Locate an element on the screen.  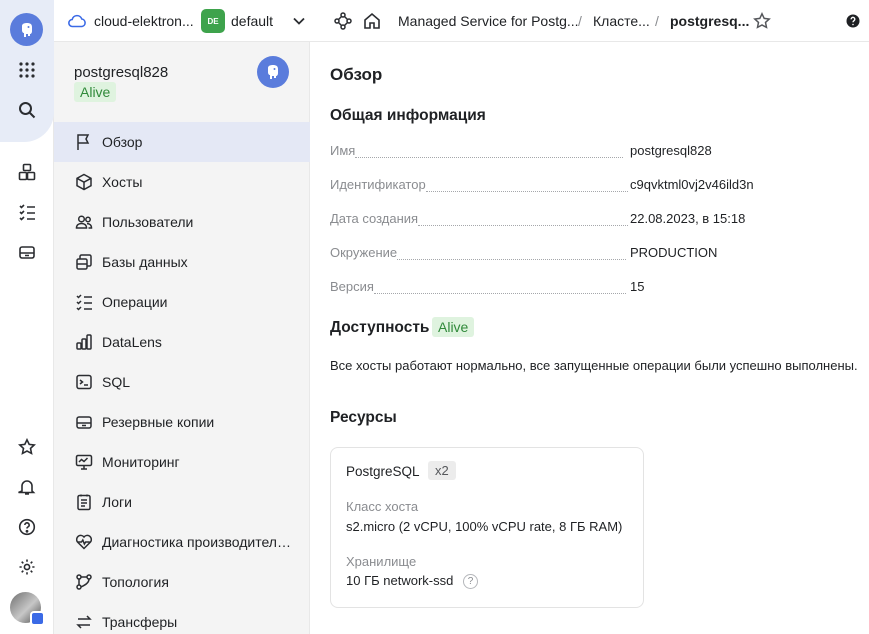
search-icon is located at coordinates (27, 110).